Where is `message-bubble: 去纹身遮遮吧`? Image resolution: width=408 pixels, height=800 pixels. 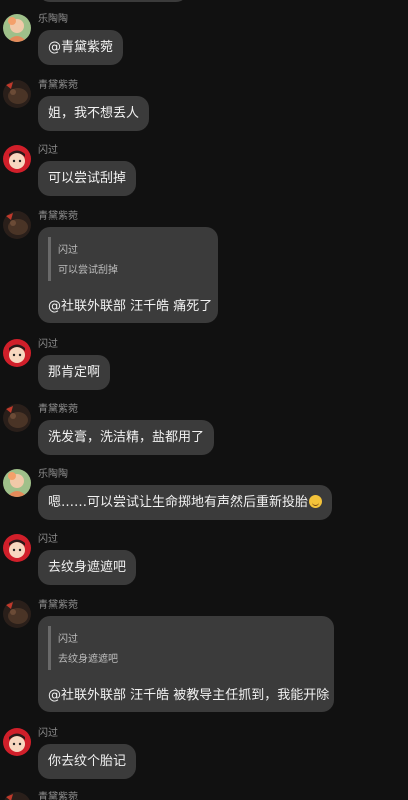 message-bubble: 去纹身遮遮吧 is located at coordinates (87, 567).